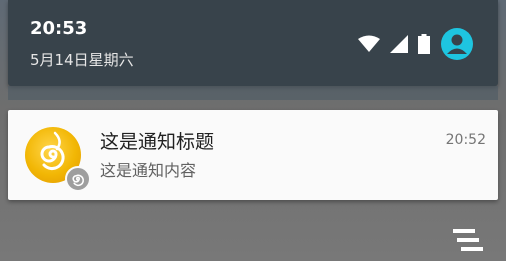  I want to click on panel-divider, so click(253, 93).